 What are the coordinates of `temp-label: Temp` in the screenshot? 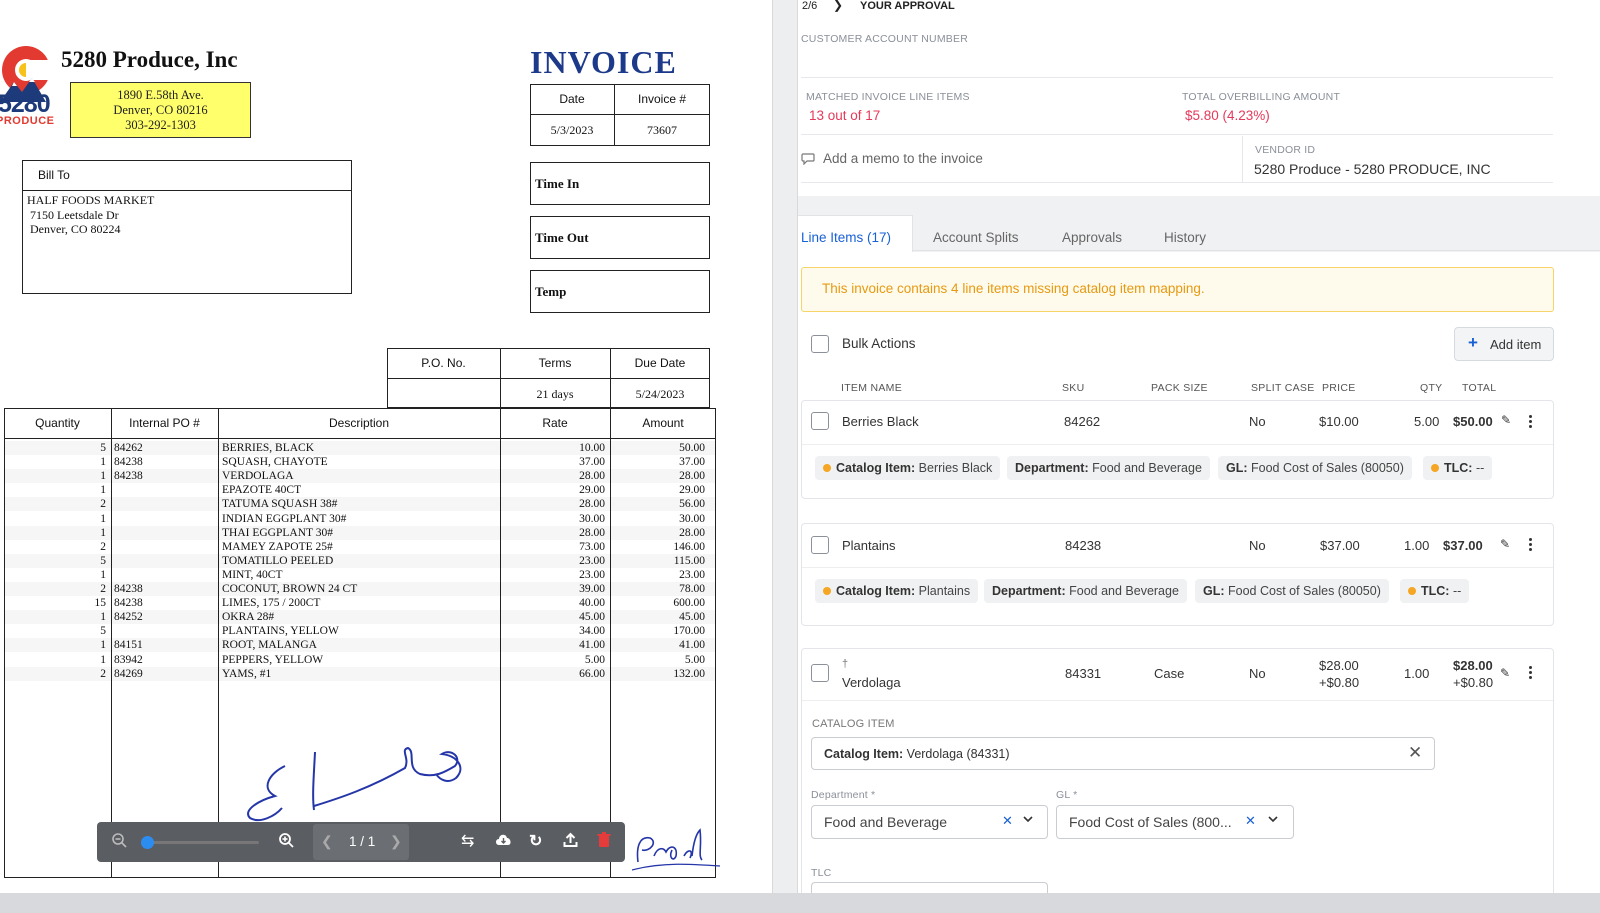 It's located at (551, 291).